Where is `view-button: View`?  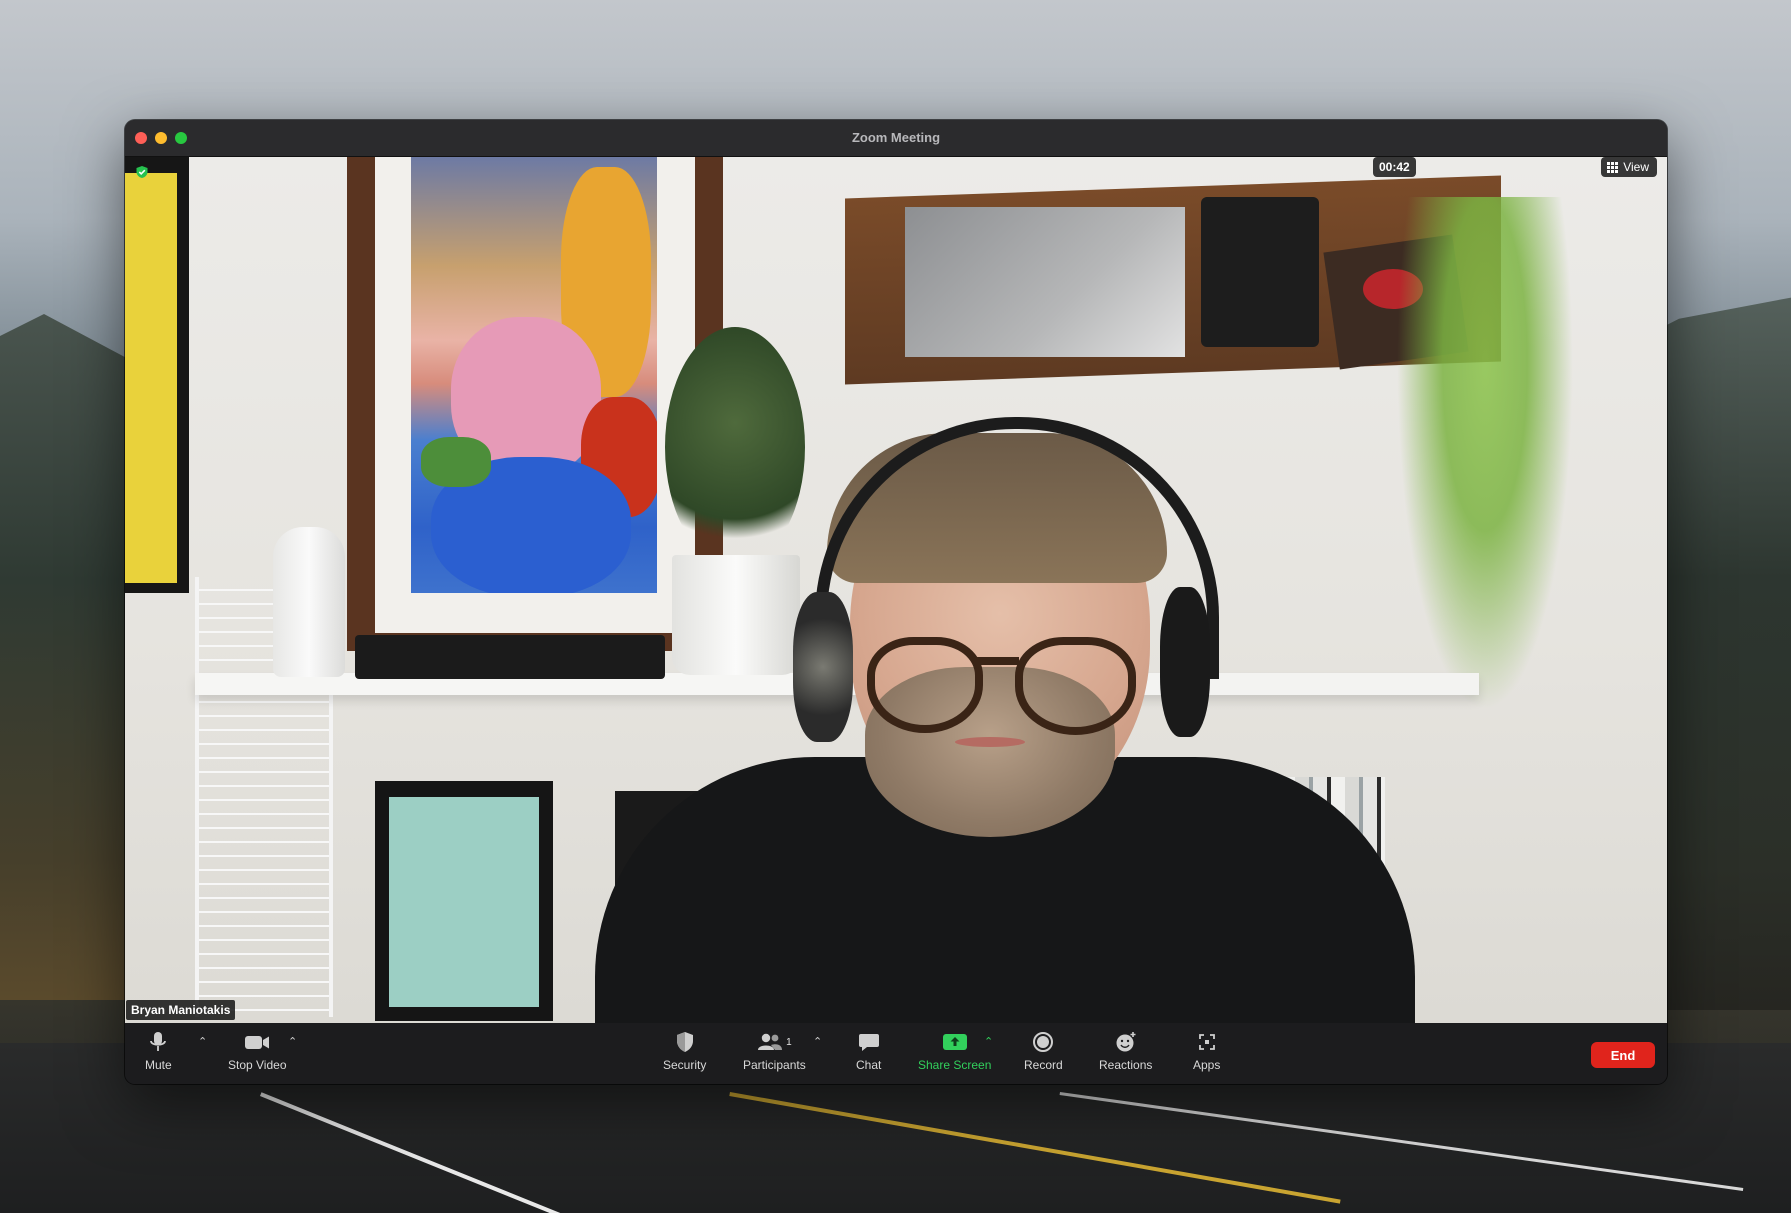
view-button: View is located at coordinates (1629, 167).